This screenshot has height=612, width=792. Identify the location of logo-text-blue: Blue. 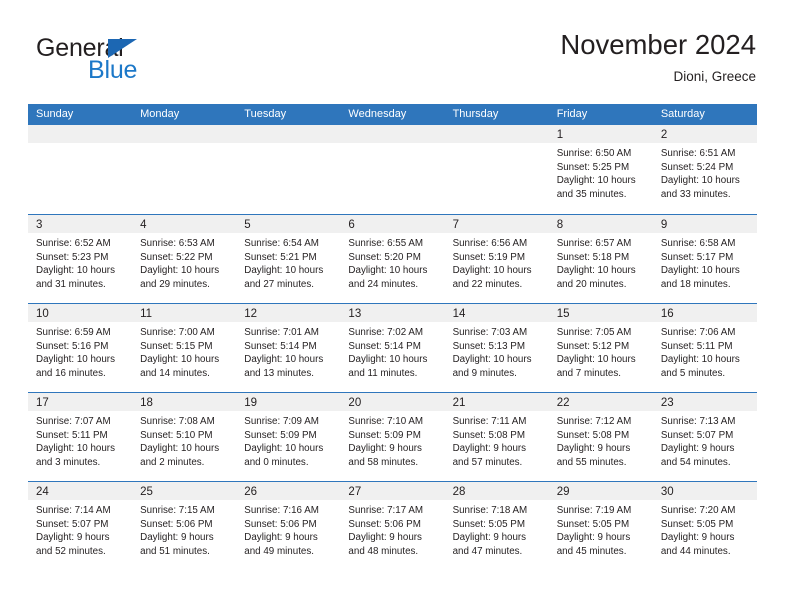
(113, 70).